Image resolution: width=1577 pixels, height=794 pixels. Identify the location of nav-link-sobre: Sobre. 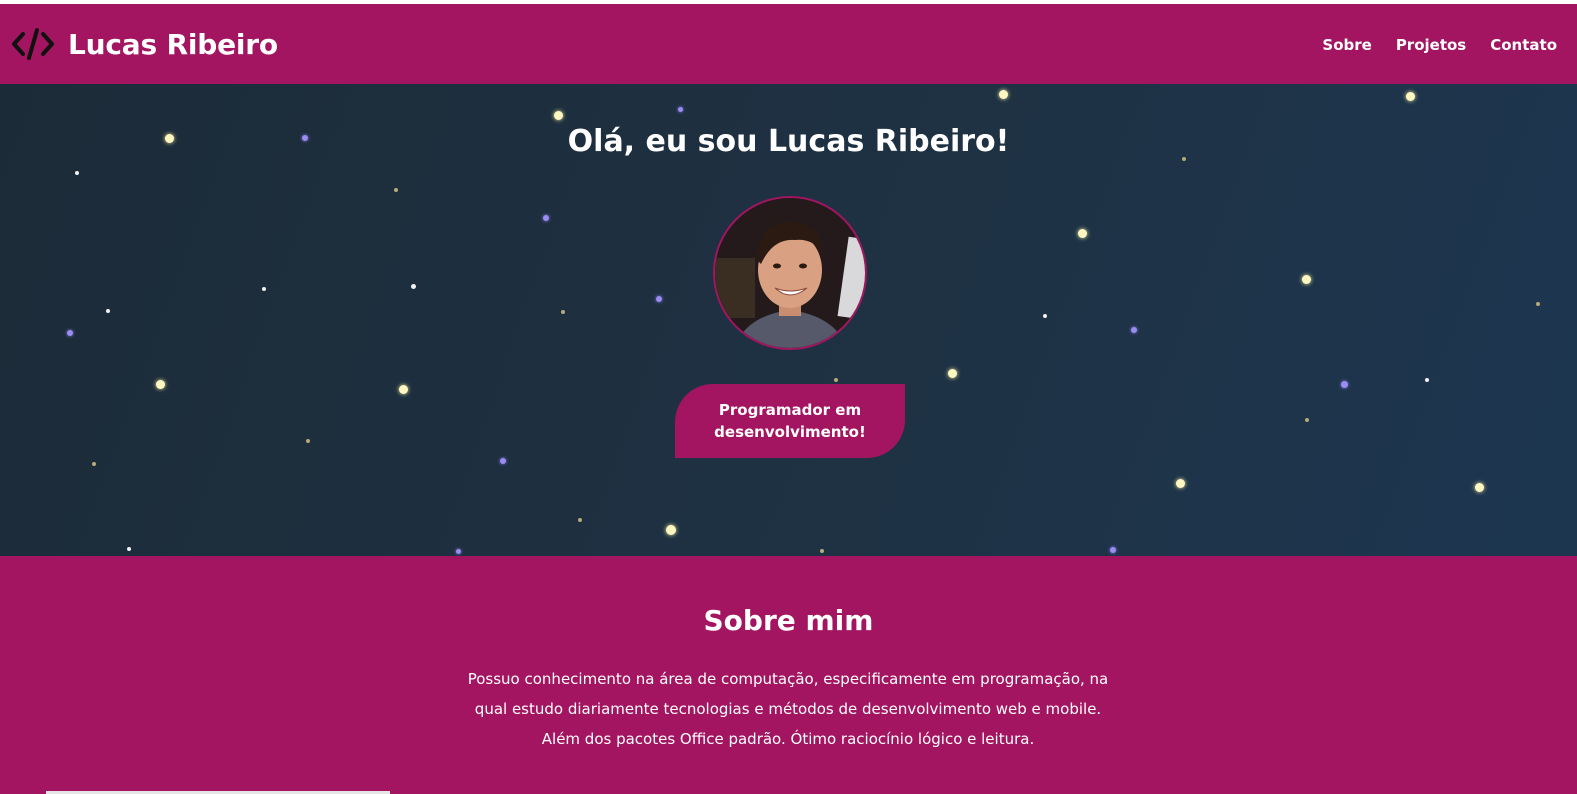
(1346, 45).